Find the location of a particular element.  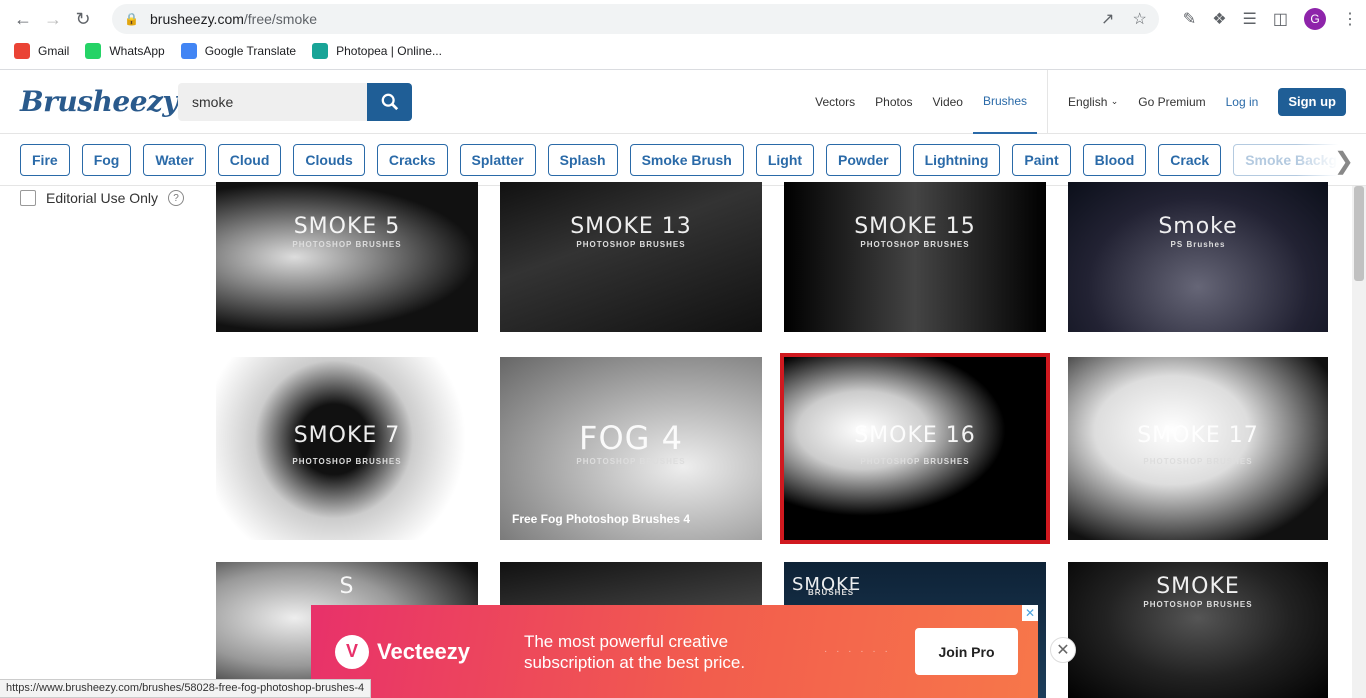

editorial-label: Editorial Use Only is located at coordinates (102, 198).